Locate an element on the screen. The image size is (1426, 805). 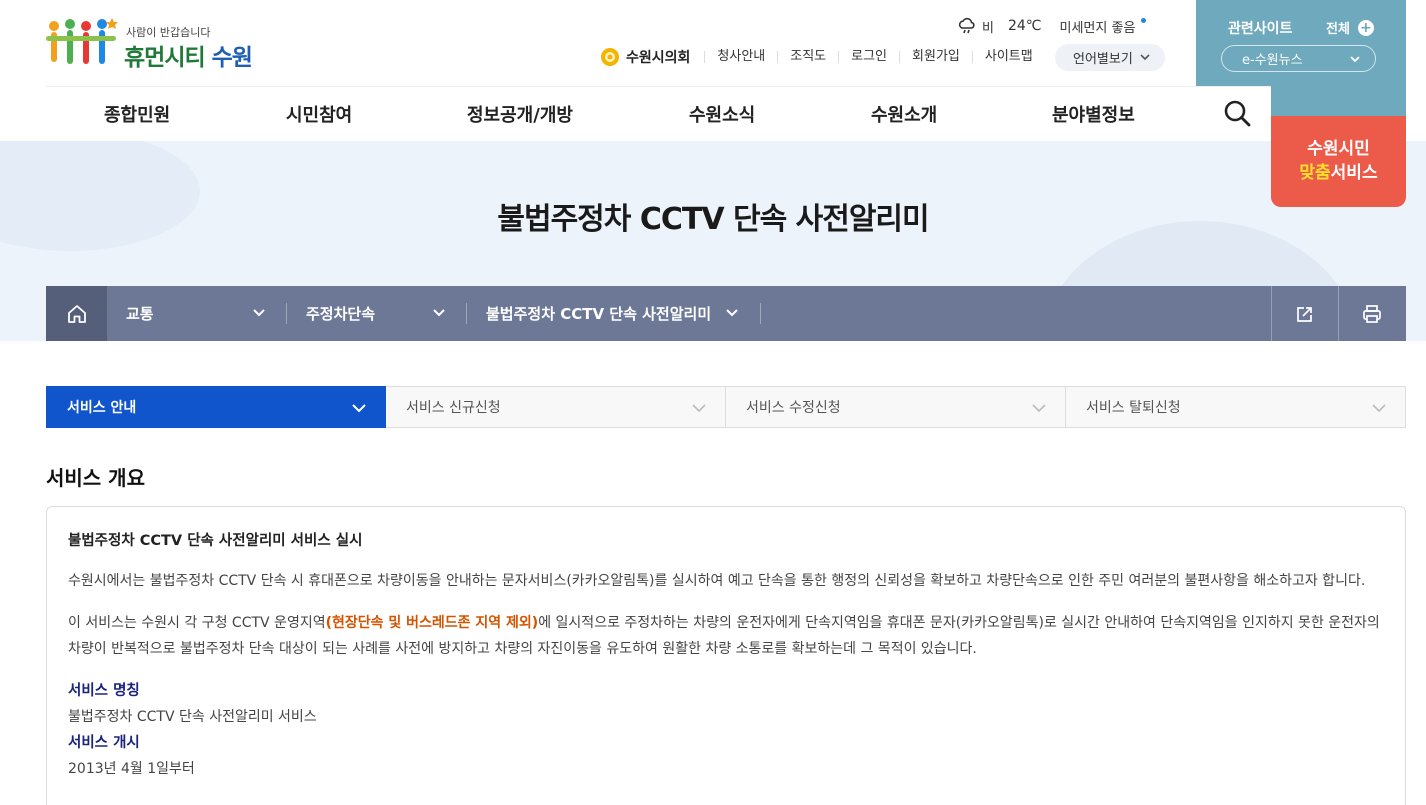
related-sites-all-button: 전체 + is located at coordinates (1350, 27).